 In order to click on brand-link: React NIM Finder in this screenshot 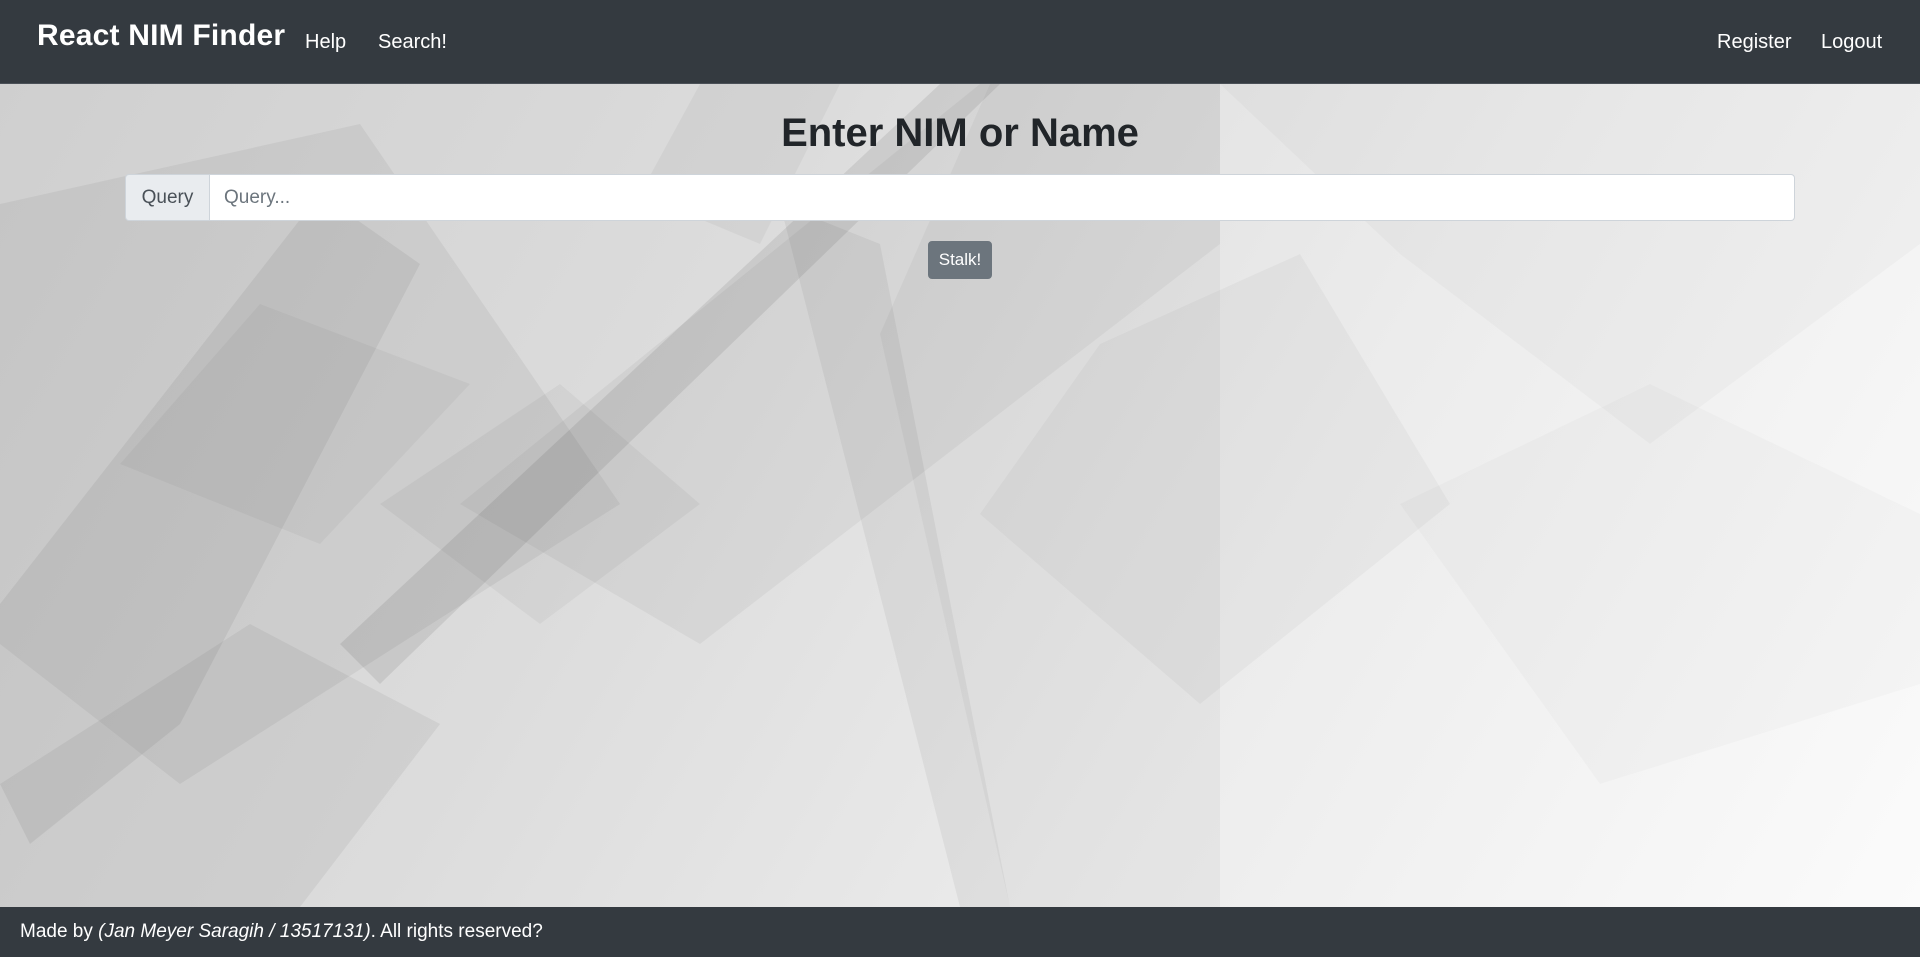, I will do `click(161, 36)`.